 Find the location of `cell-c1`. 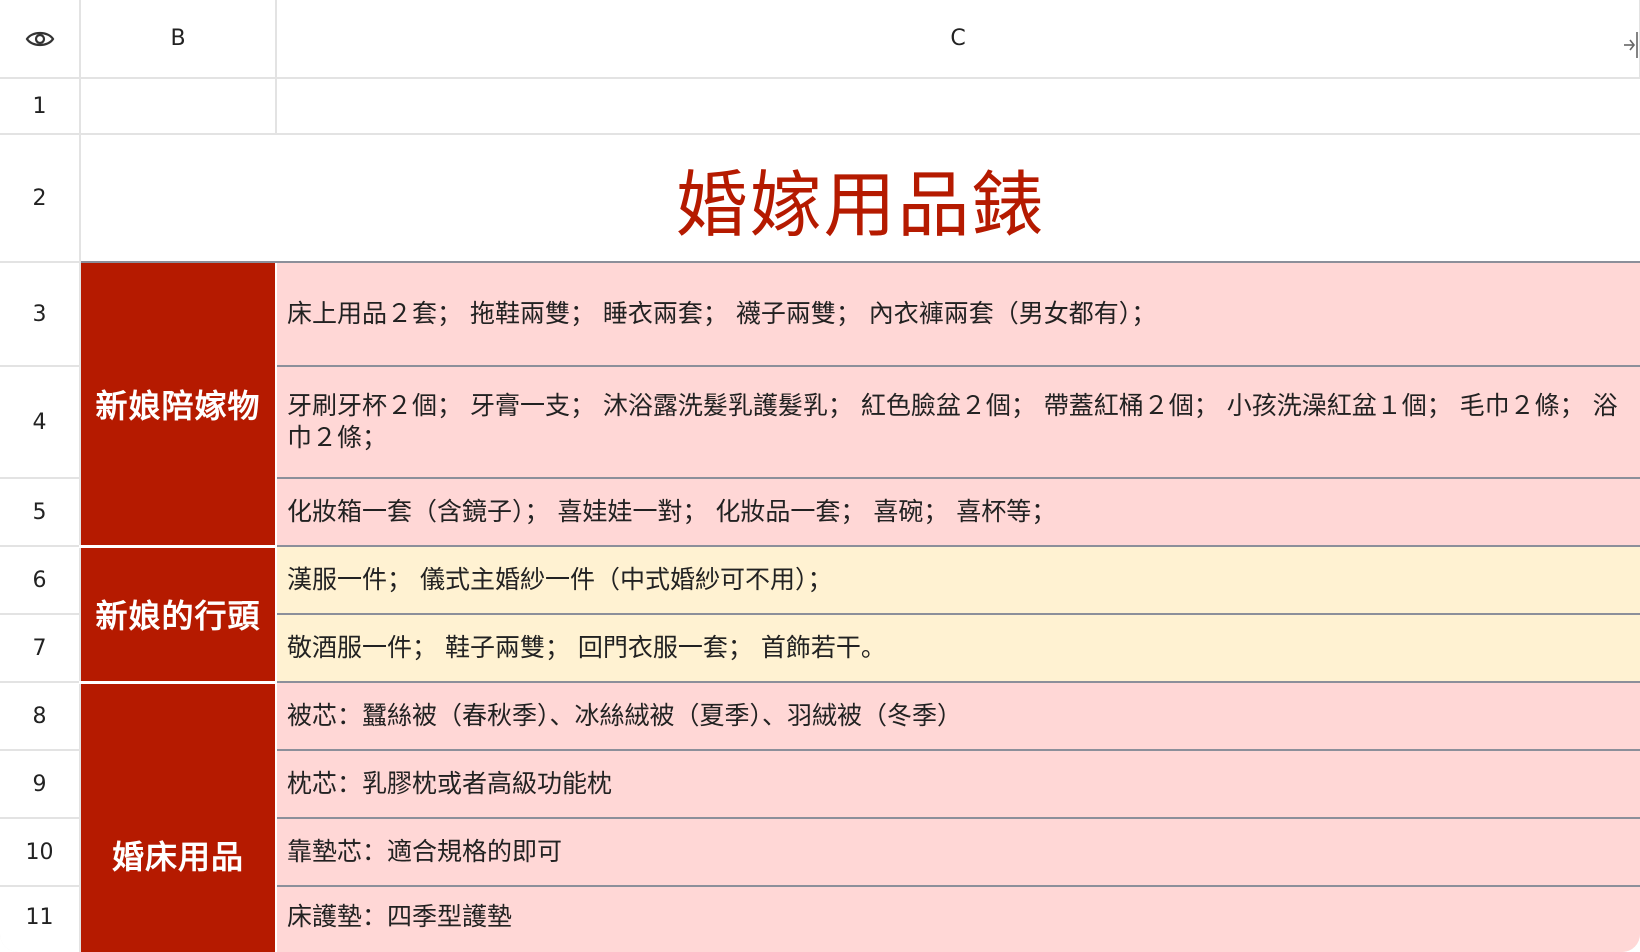

cell-c1 is located at coordinates (958, 106).